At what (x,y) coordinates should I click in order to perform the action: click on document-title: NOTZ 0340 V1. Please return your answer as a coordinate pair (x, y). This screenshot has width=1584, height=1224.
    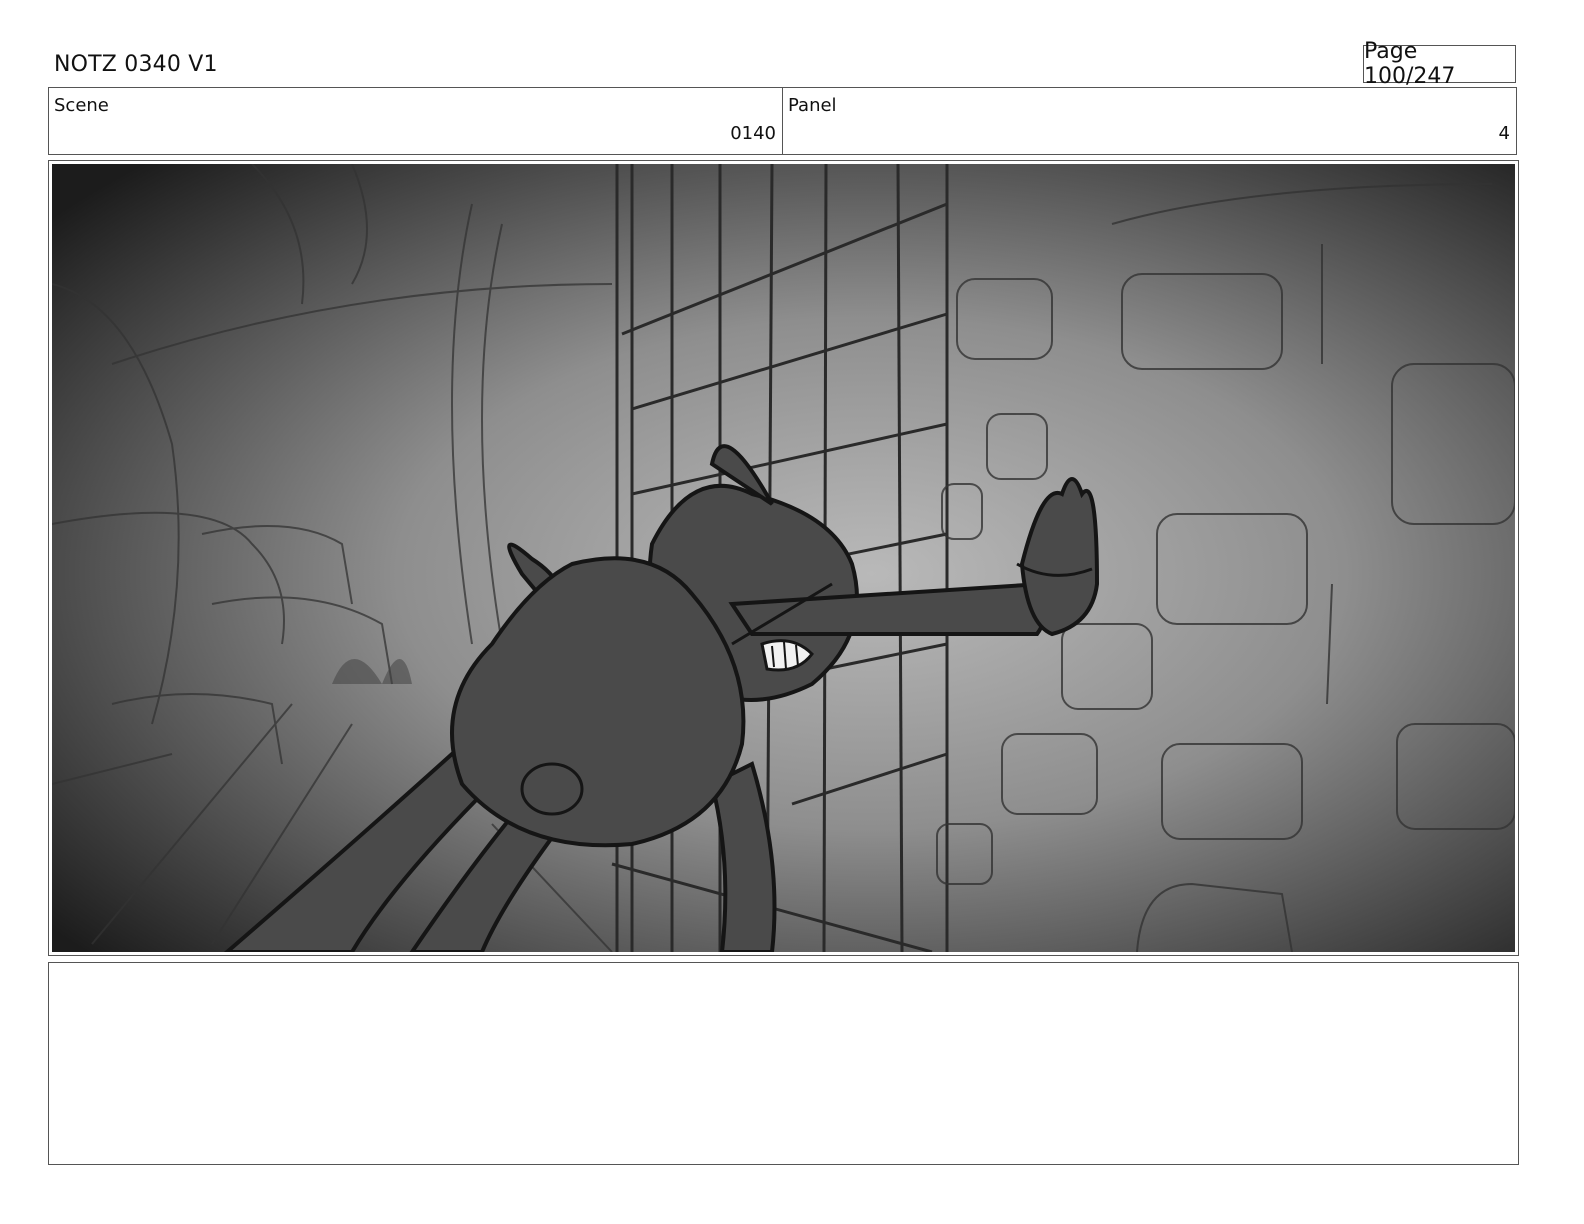
    Looking at the image, I should click on (136, 64).